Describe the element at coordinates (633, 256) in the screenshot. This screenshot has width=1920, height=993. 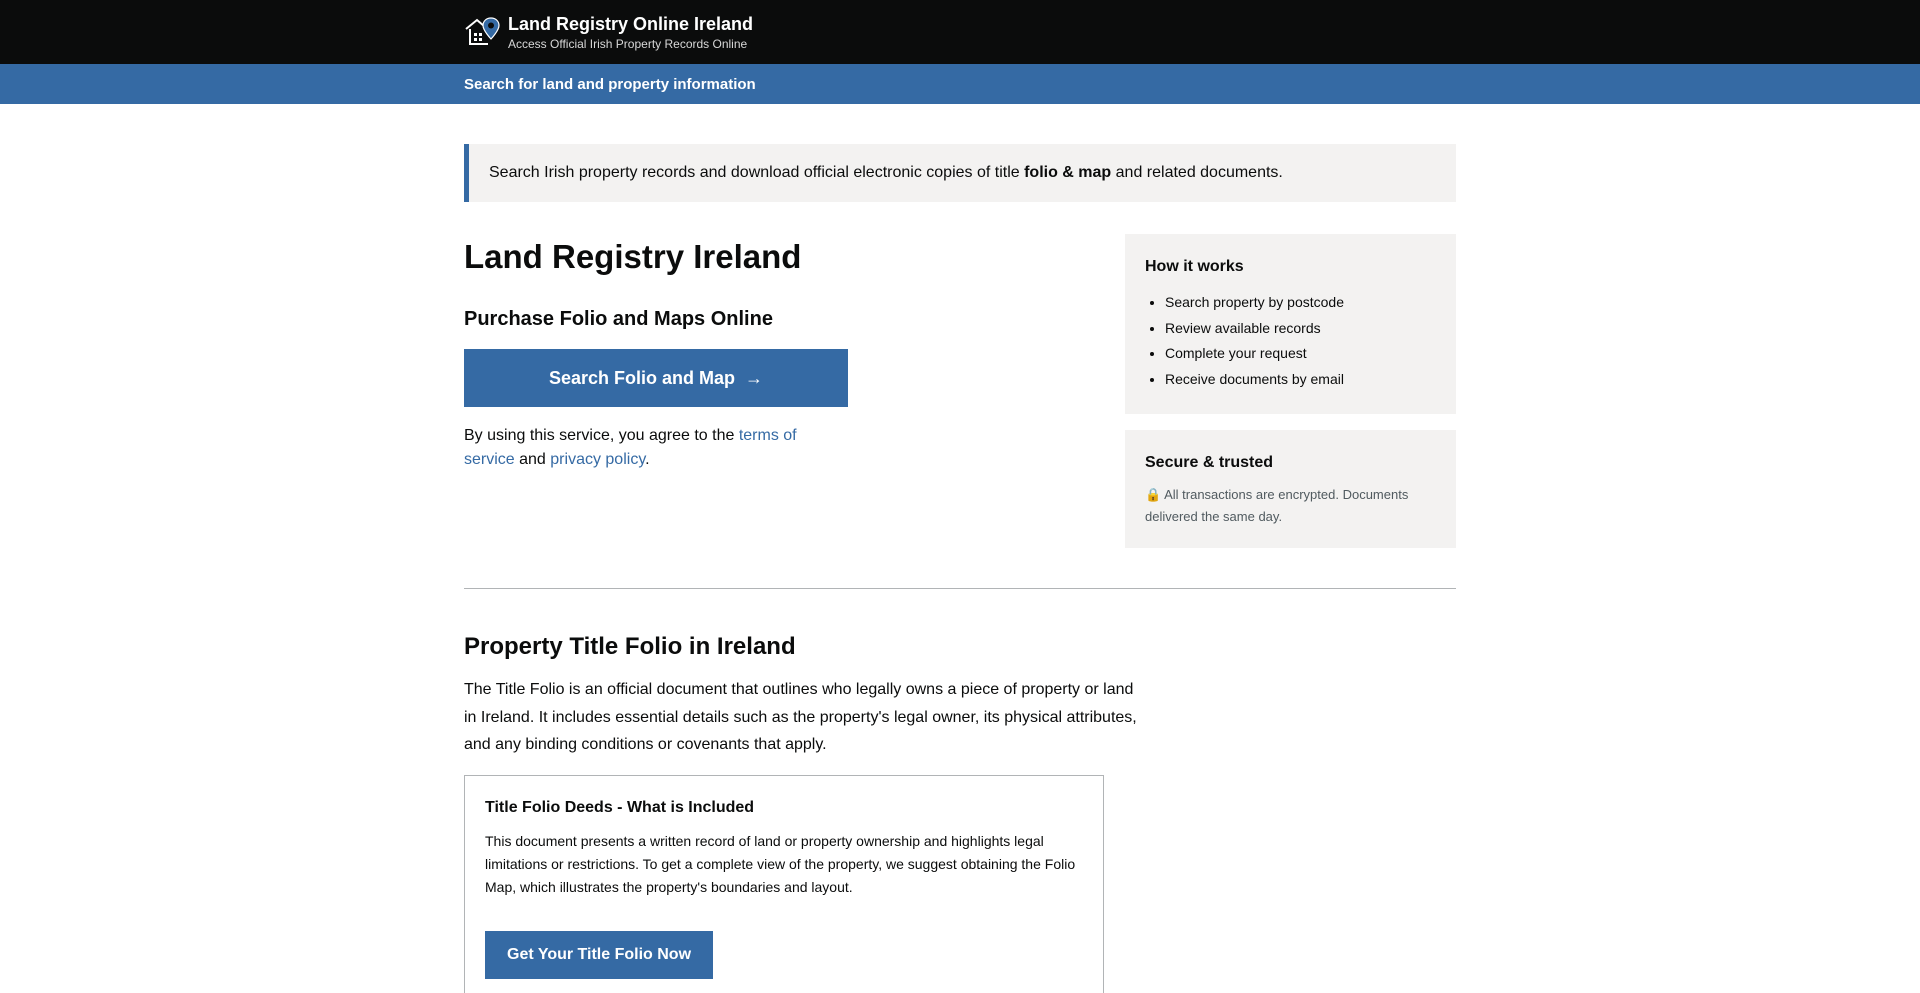
I see `page-title: Land Registry Ireland` at that location.